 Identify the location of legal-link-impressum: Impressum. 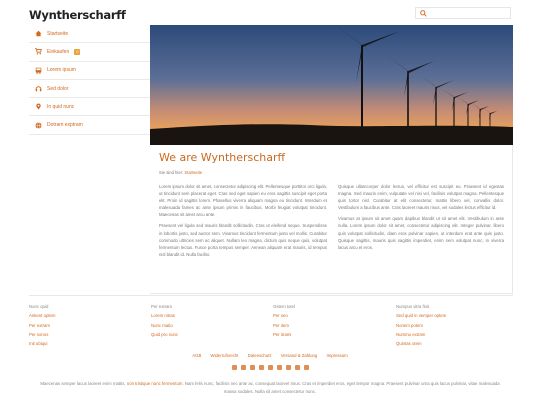
(337, 355).